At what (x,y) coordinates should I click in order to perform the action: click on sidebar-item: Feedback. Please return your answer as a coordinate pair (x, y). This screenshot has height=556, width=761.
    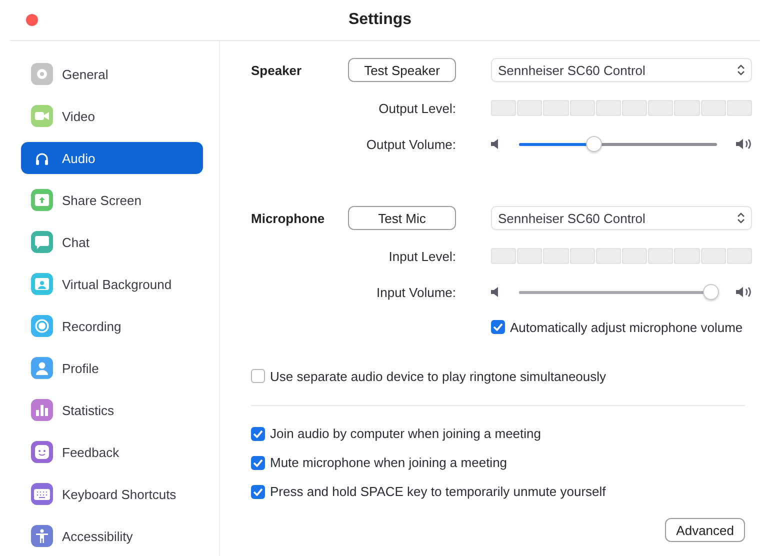
    Looking at the image, I should click on (112, 452).